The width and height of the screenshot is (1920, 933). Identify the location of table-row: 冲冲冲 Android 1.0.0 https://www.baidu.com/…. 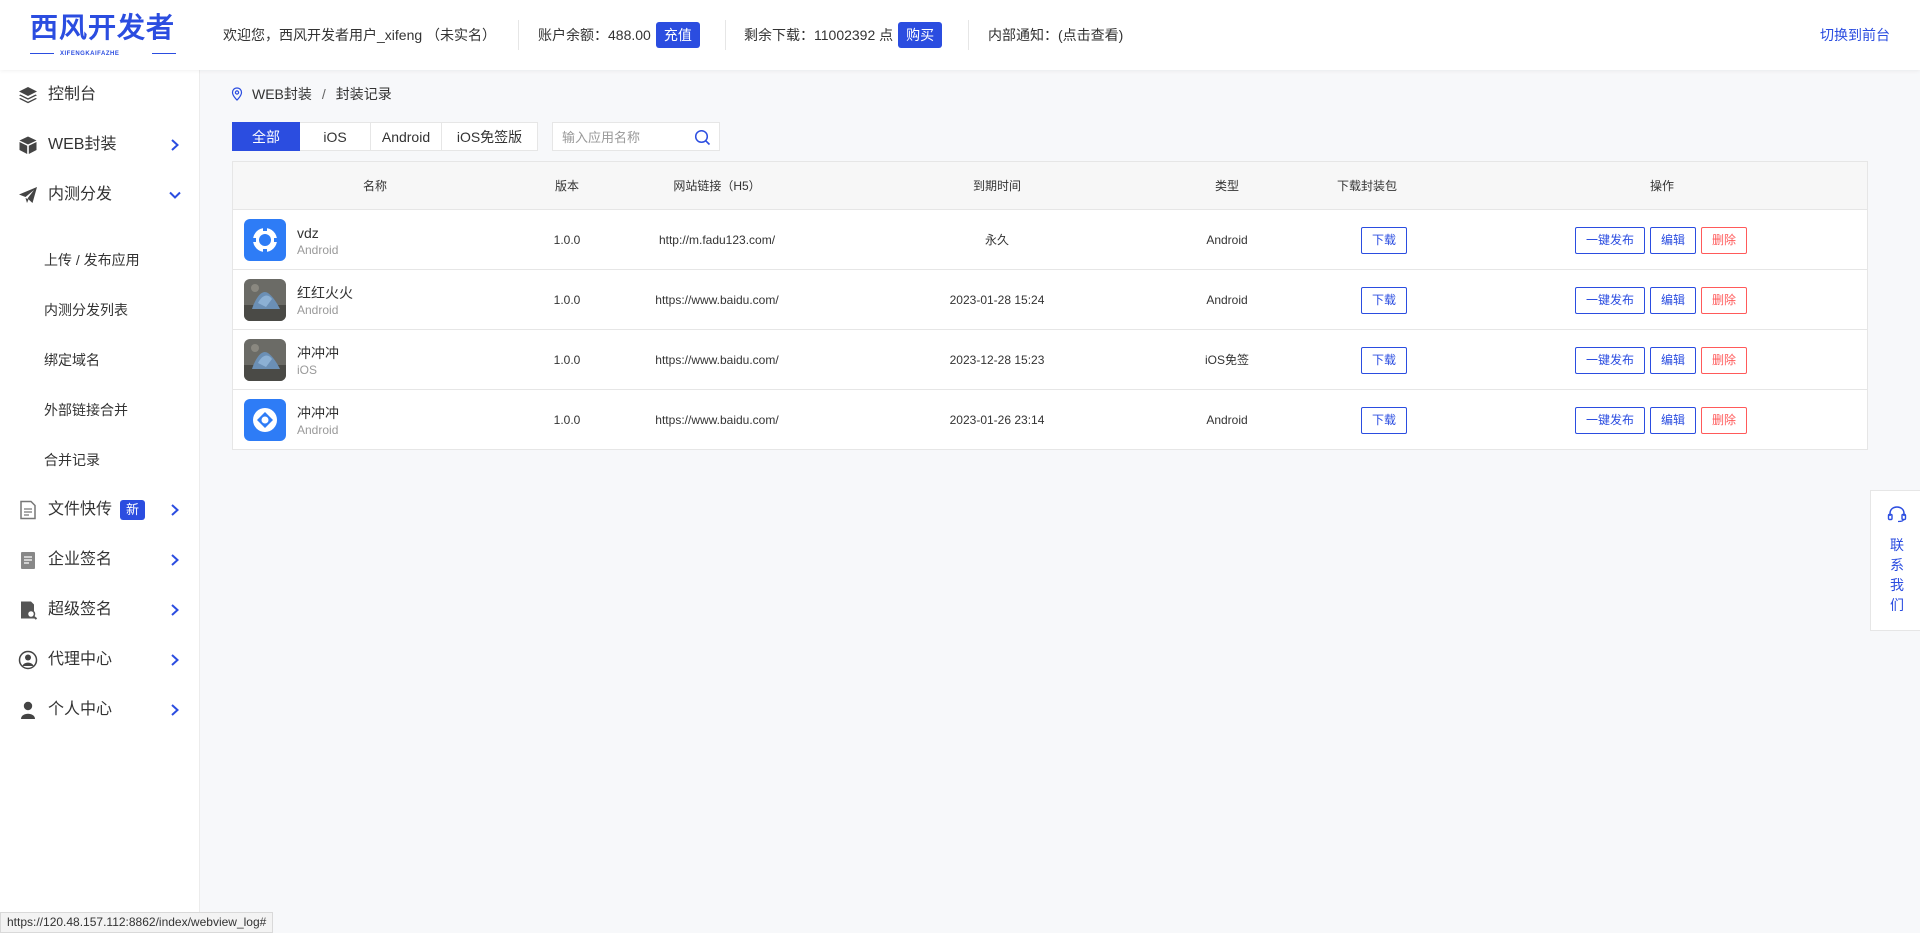
(1050, 420).